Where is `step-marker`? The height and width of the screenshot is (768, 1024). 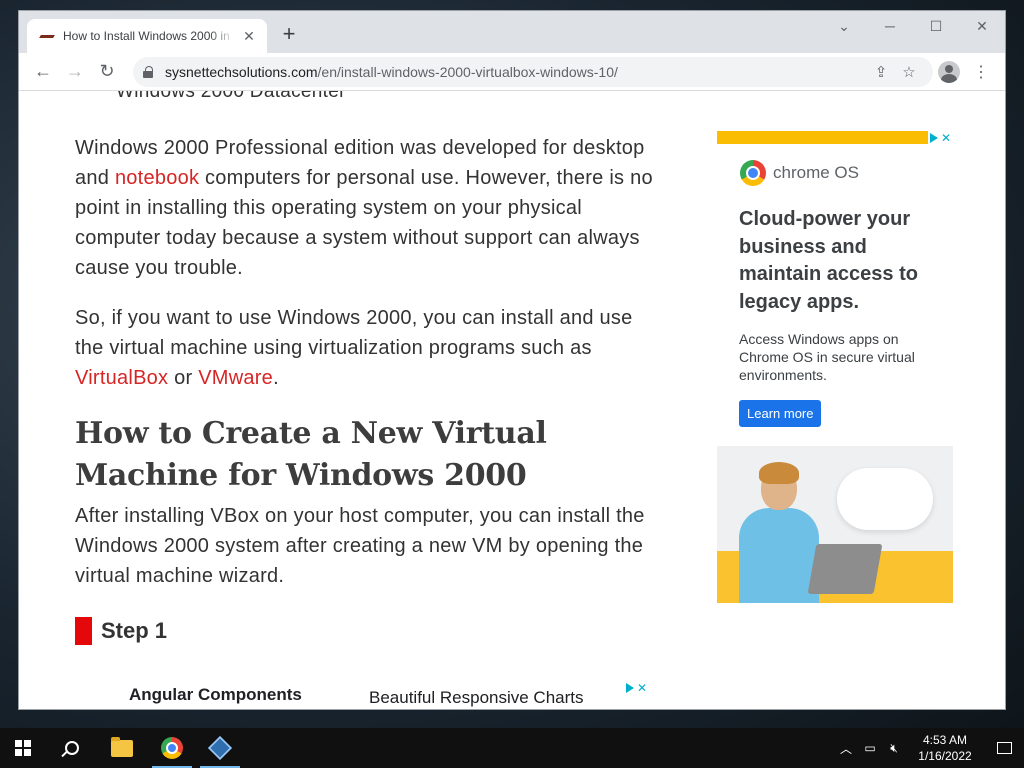
step-marker is located at coordinates (83, 631).